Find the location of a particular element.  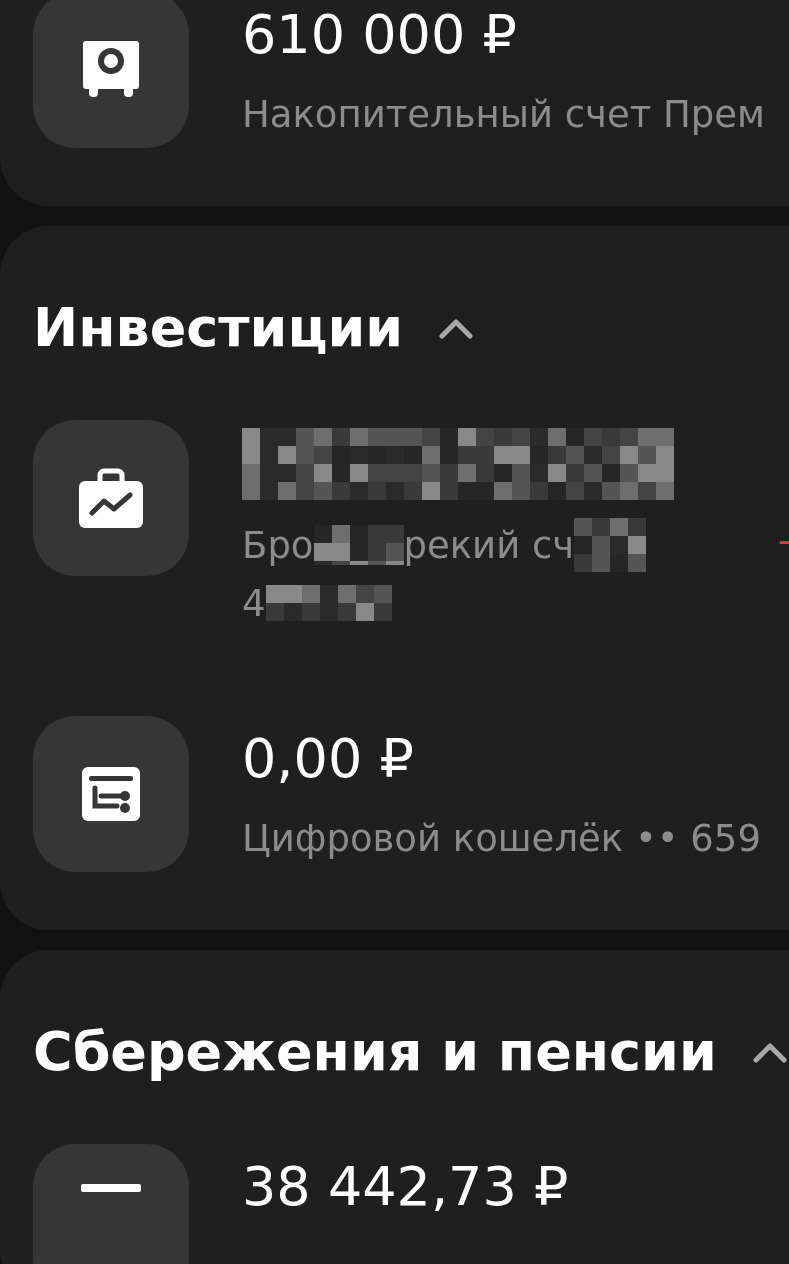

account-balance: 0,00 ₽ is located at coordinates (328, 759).